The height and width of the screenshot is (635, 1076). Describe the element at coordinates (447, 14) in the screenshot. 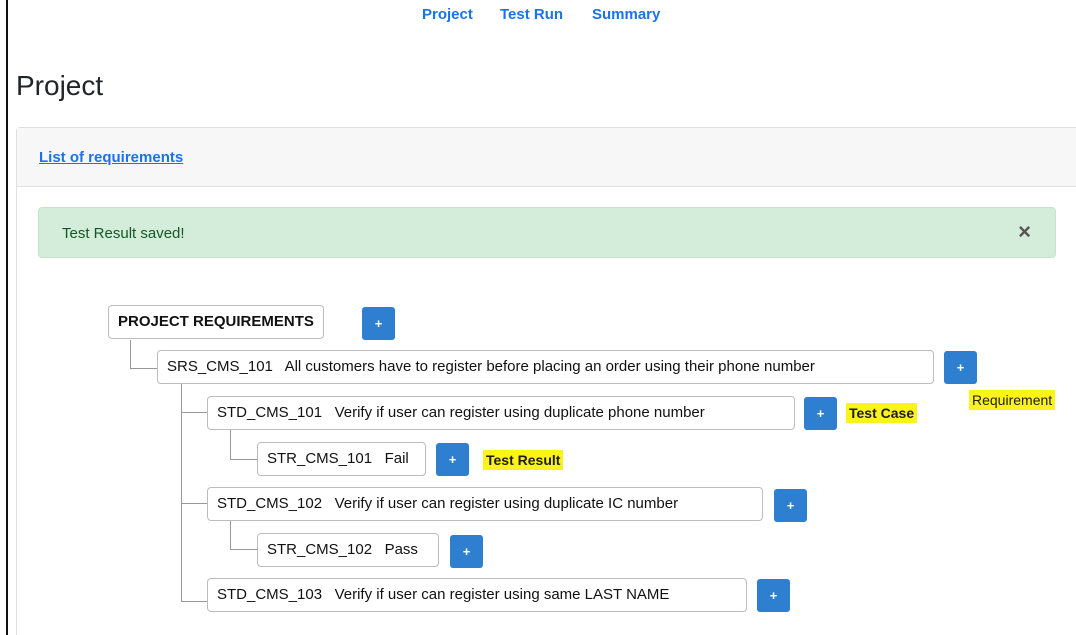

I see `nav-link-project: Project` at that location.